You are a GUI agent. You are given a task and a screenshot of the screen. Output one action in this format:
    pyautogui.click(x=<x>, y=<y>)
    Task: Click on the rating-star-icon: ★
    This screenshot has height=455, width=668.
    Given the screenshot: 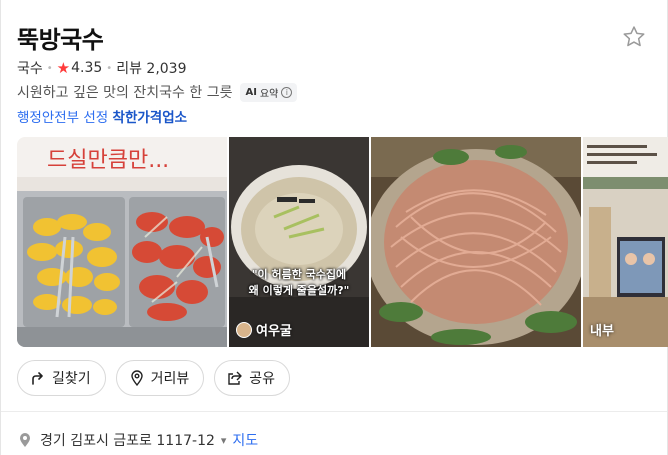 What is the action you would take?
    pyautogui.click(x=63, y=68)
    